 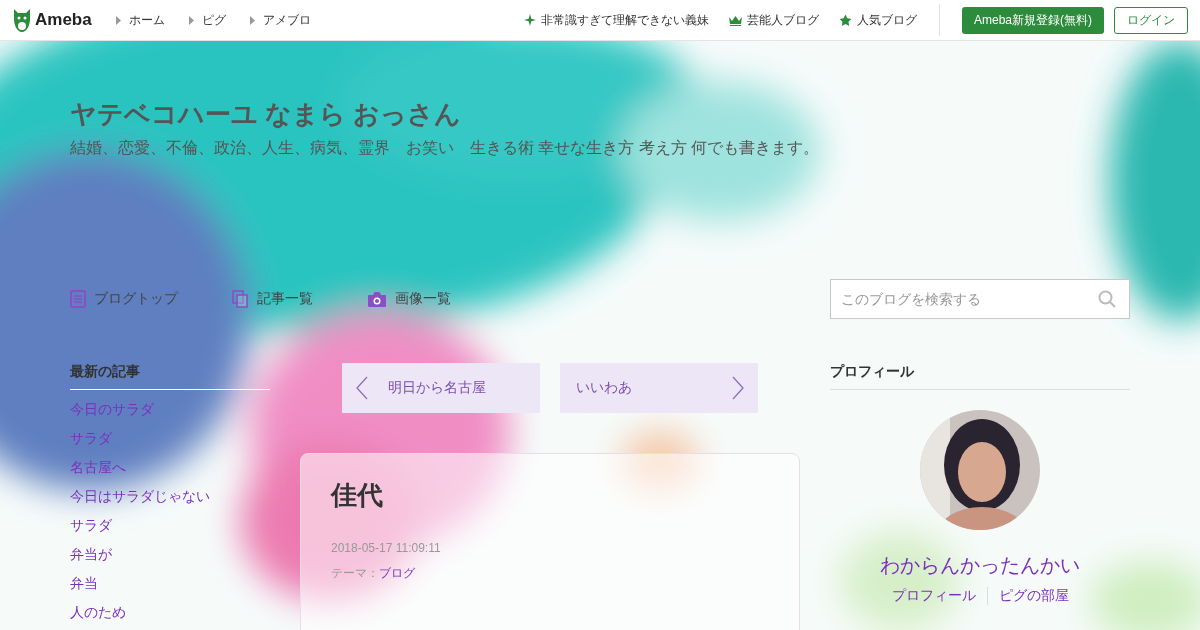 I want to click on breadcrumb-link: アメブロ, so click(x=280, y=20).